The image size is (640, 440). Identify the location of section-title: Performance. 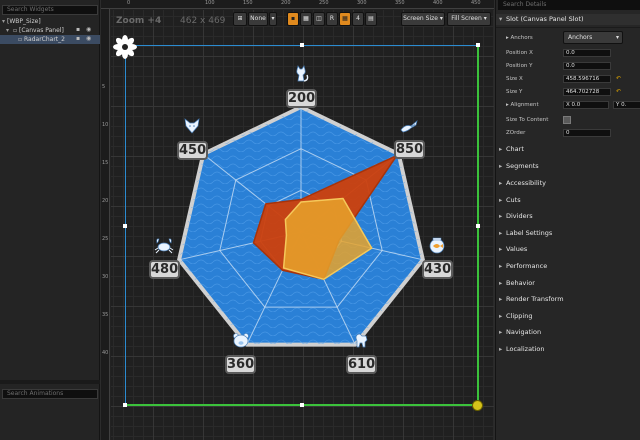
(527, 266).